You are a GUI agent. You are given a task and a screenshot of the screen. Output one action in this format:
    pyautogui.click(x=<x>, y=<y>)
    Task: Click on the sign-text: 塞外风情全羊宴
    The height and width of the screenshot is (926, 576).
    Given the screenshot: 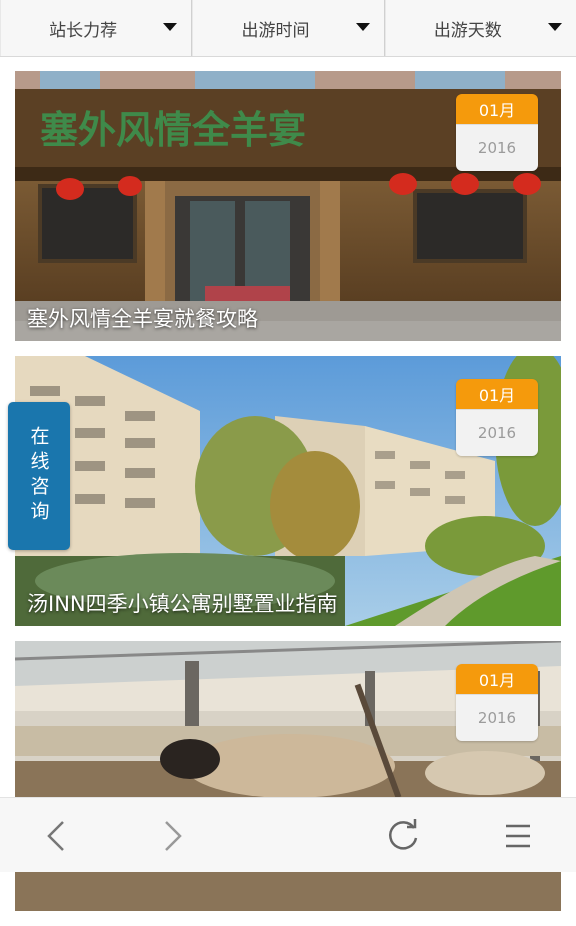 What is the action you would take?
    pyautogui.click(x=173, y=129)
    